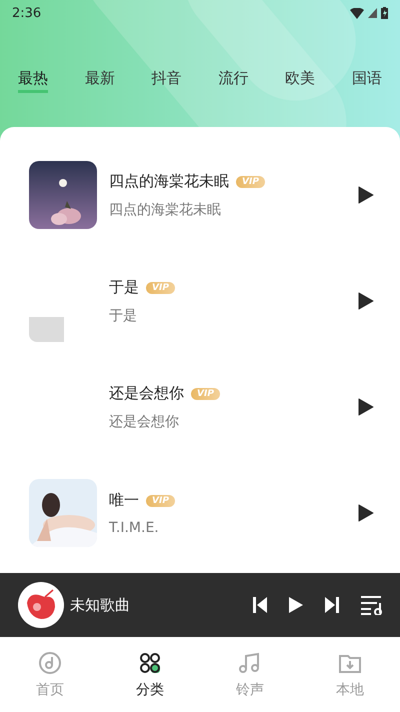 The width and height of the screenshot is (400, 712). Describe the element at coordinates (50, 662) in the screenshot. I see `music-disc-icon` at that location.